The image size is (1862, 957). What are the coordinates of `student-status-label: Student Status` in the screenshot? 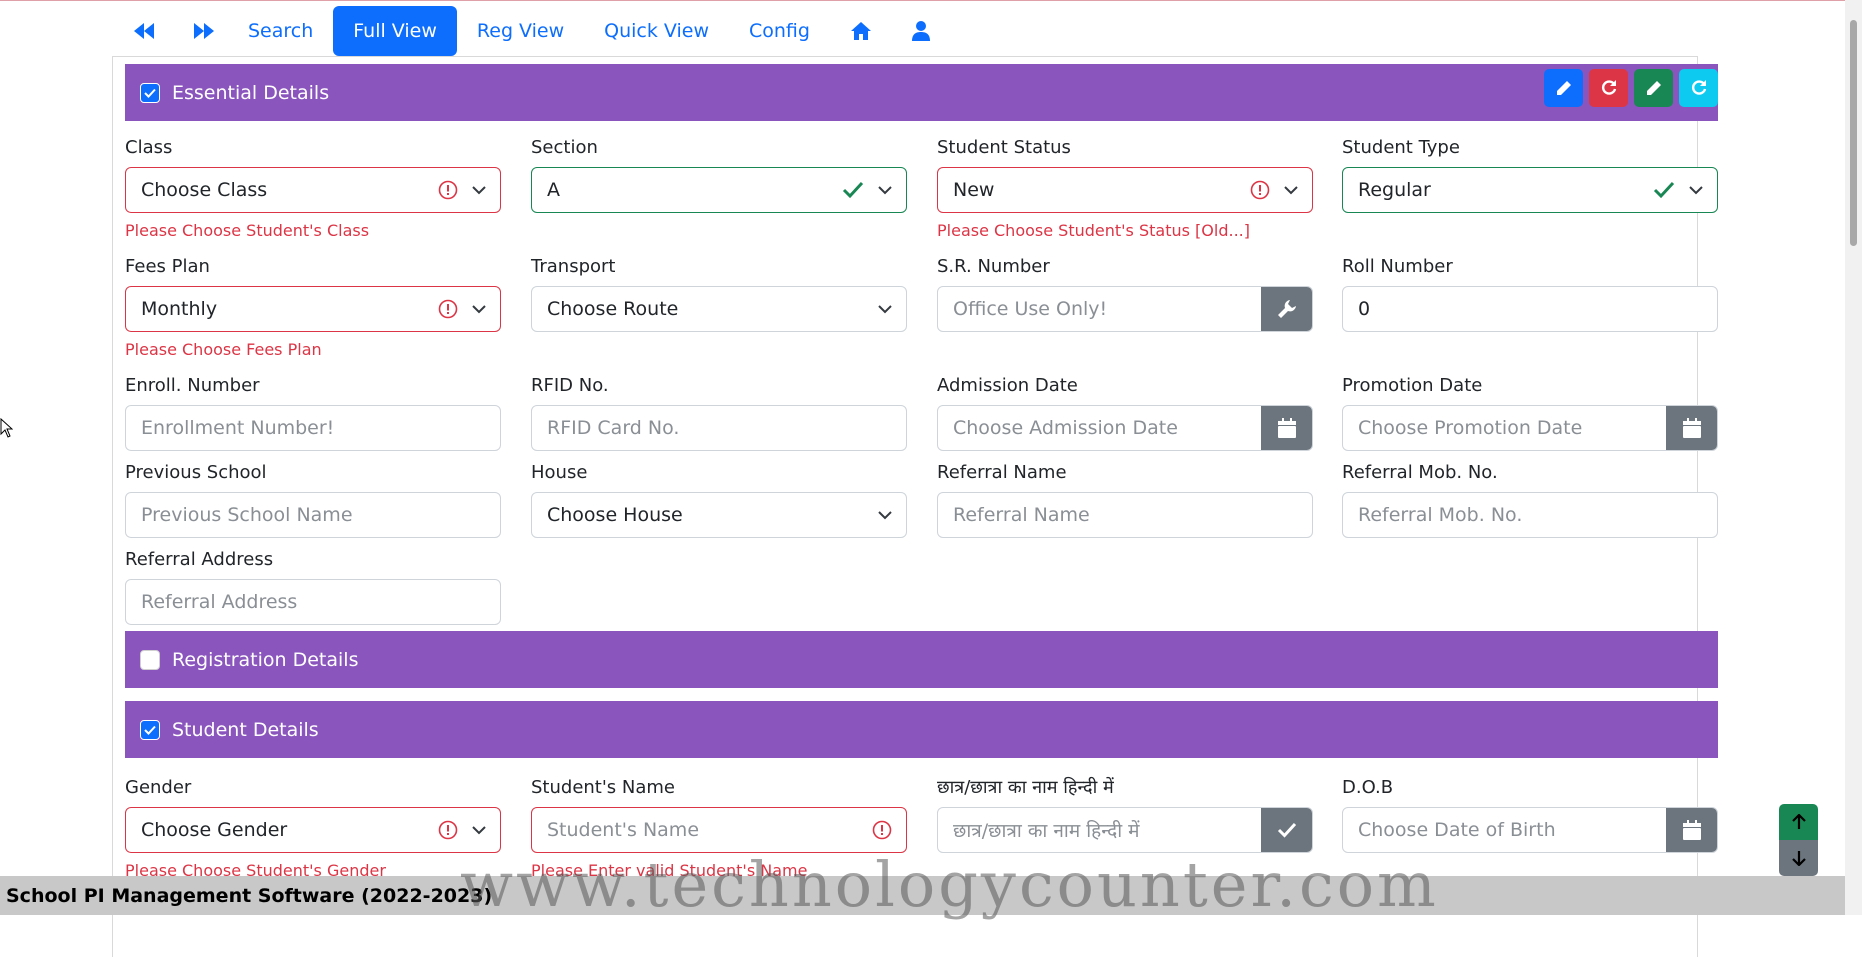 It's located at (1004, 147).